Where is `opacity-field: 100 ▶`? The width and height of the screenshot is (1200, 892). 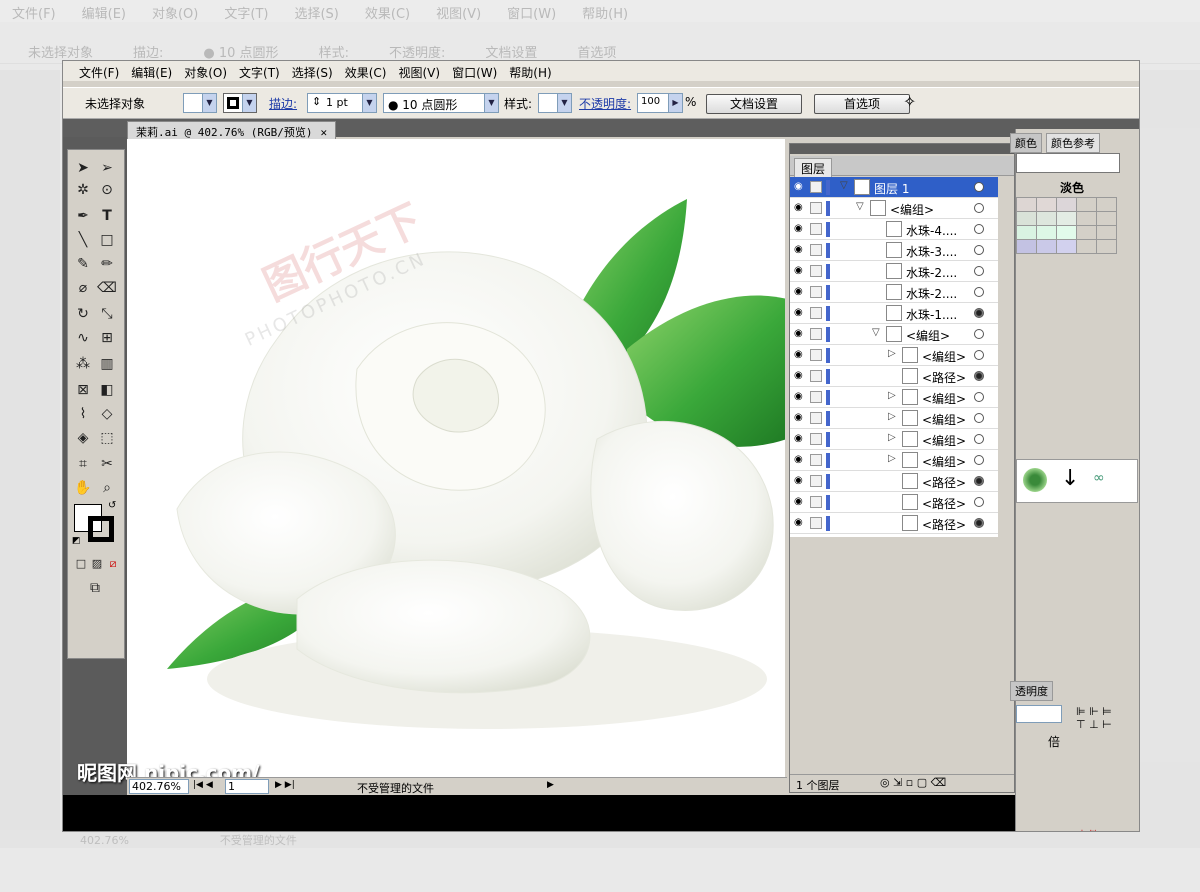
opacity-field: 100 ▶ is located at coordinates (660, 103).